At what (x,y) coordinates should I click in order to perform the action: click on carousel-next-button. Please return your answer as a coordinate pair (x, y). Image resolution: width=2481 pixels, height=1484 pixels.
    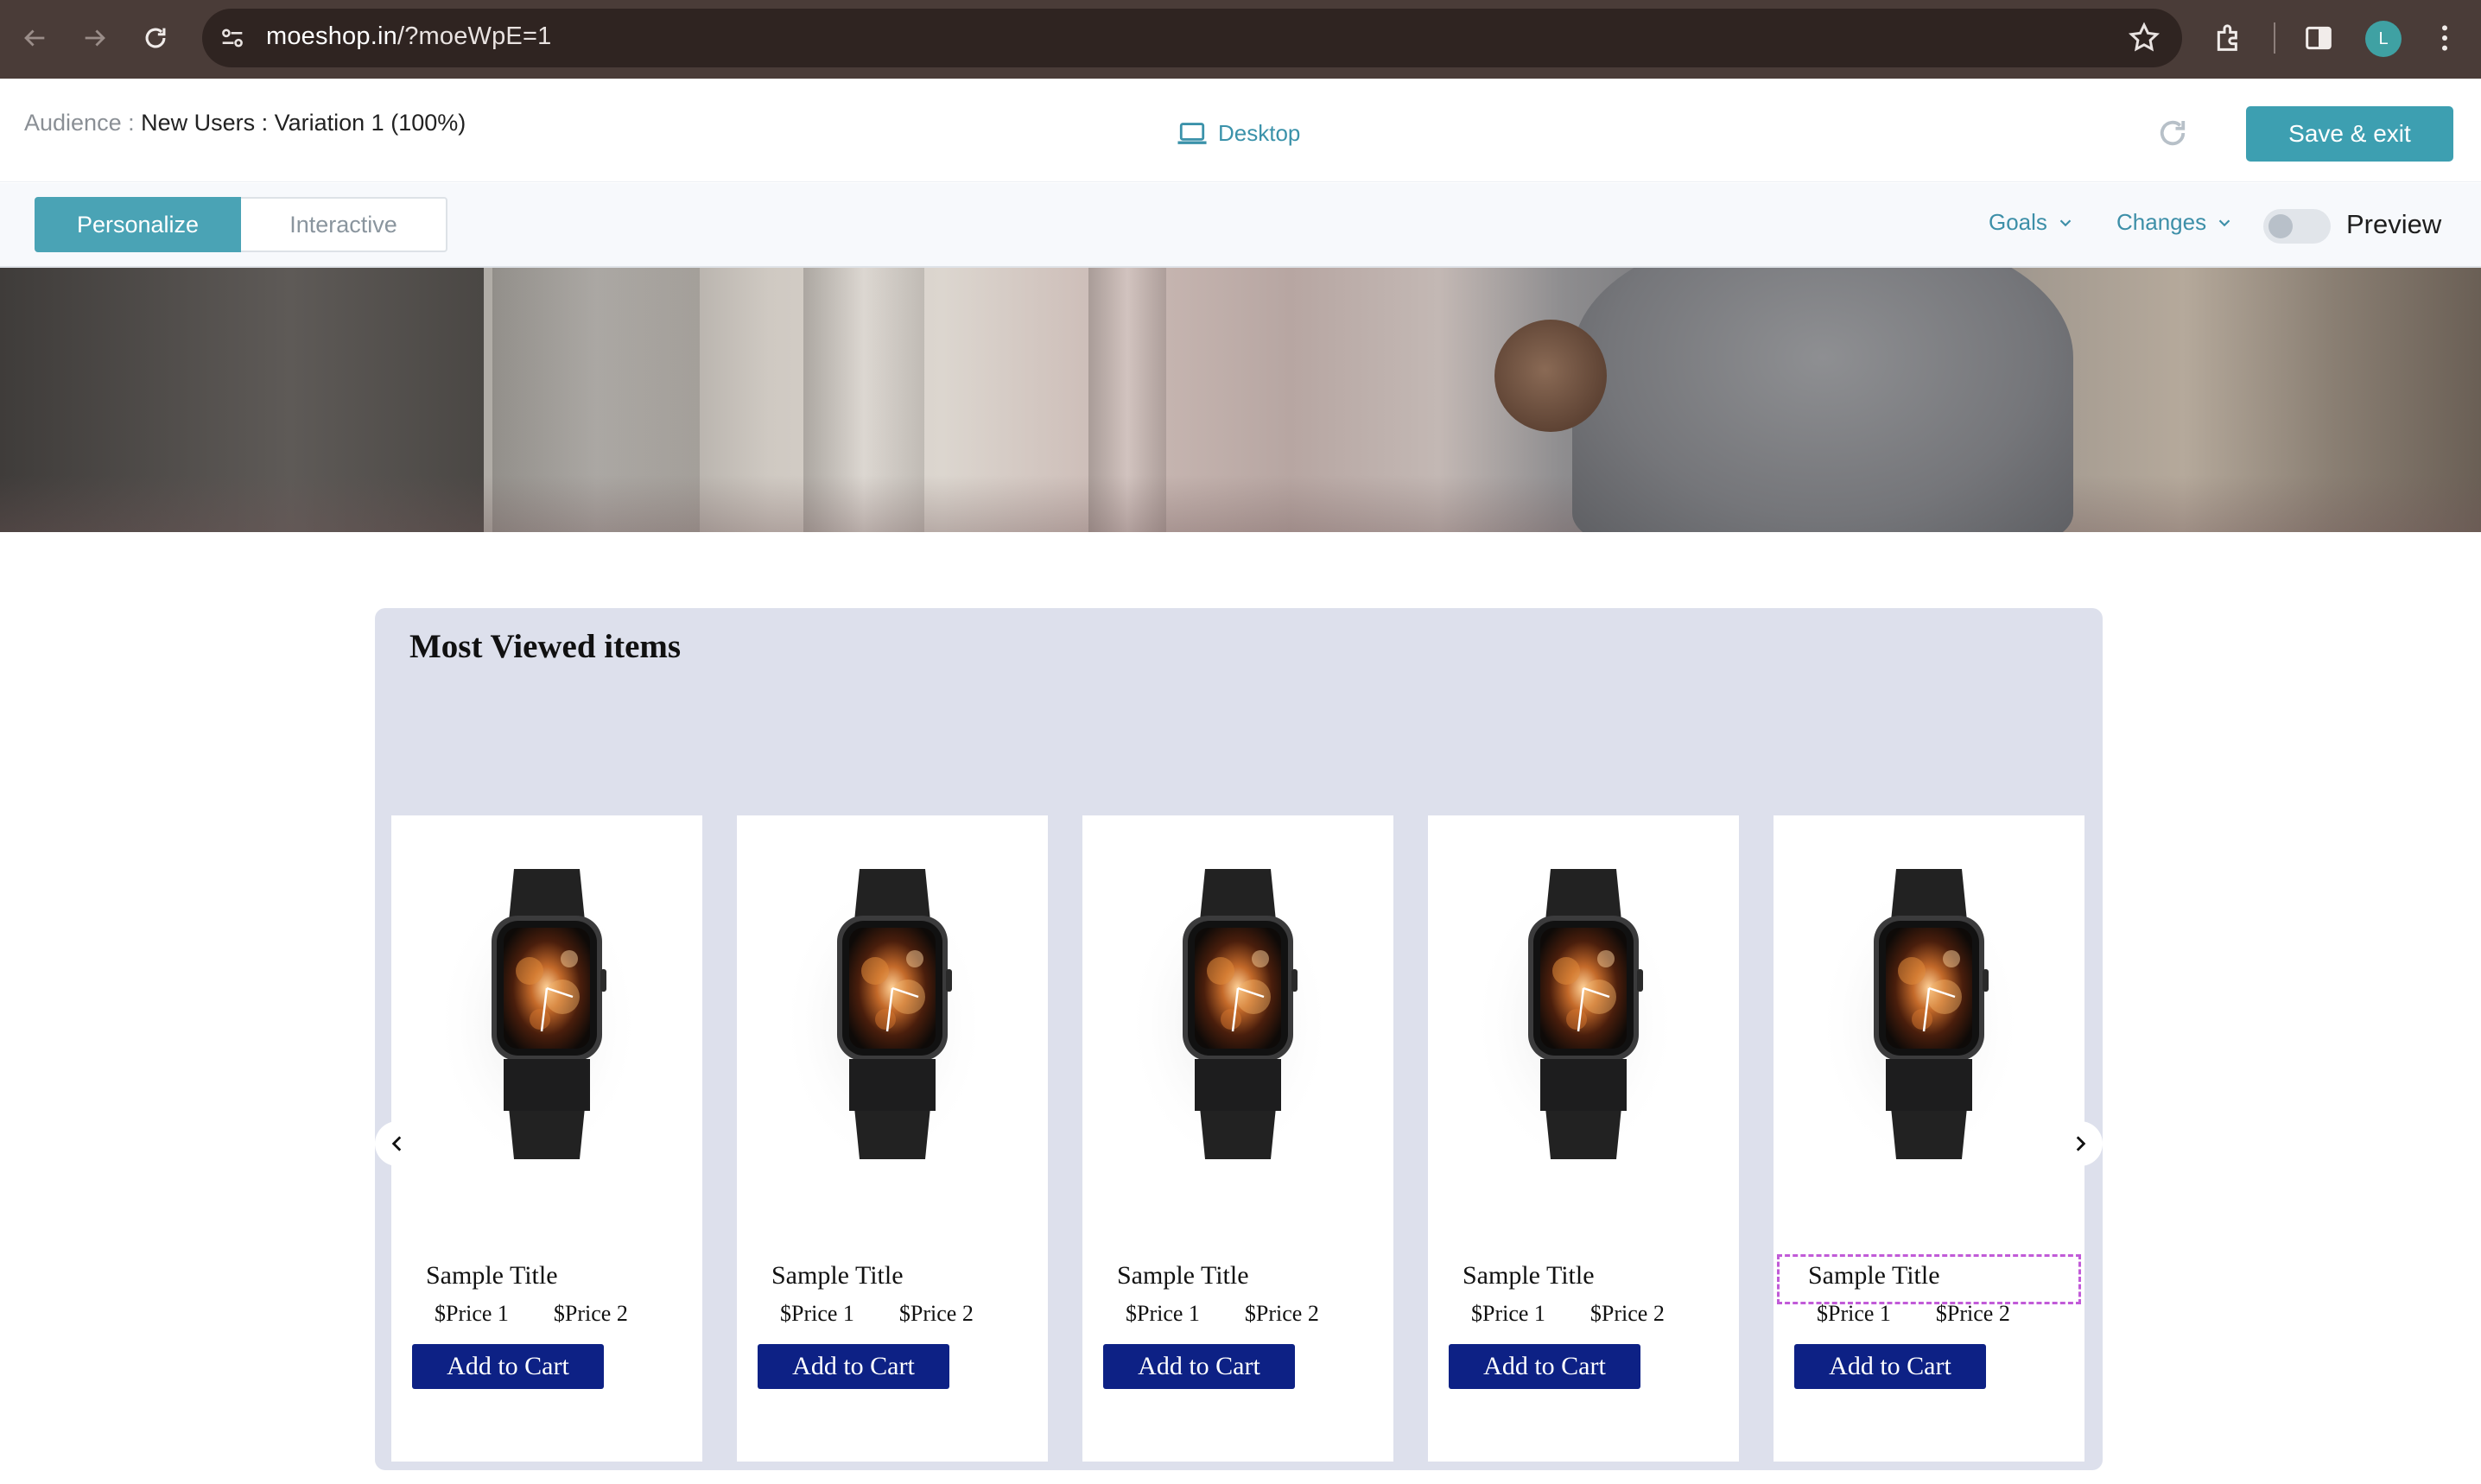
    Looking at the image, I should click on (2080, 1143).